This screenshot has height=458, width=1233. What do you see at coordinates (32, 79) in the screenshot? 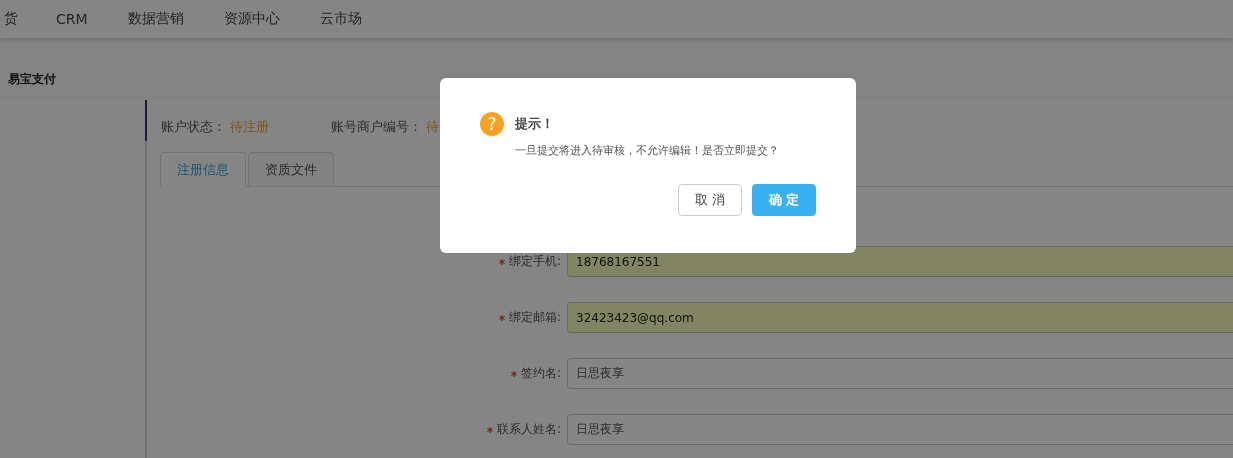
I see `breadcrumb: 易宝支付` at bounding box center [32, 79].